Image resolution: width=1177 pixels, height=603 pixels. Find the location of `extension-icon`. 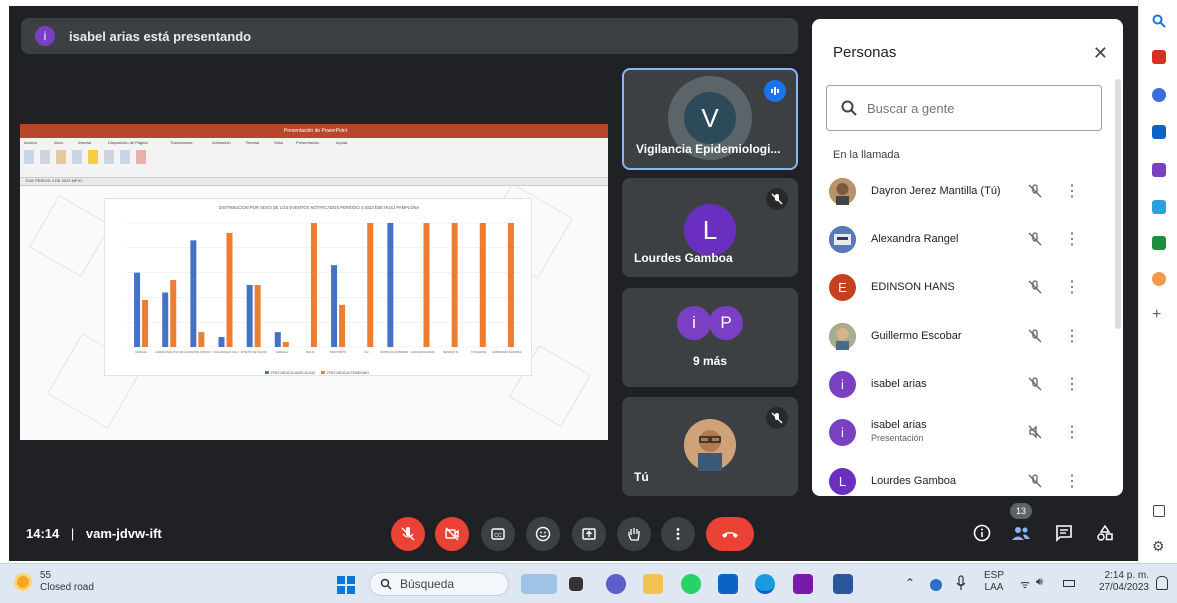

extension-icon is located at coordinates (1159, 279).